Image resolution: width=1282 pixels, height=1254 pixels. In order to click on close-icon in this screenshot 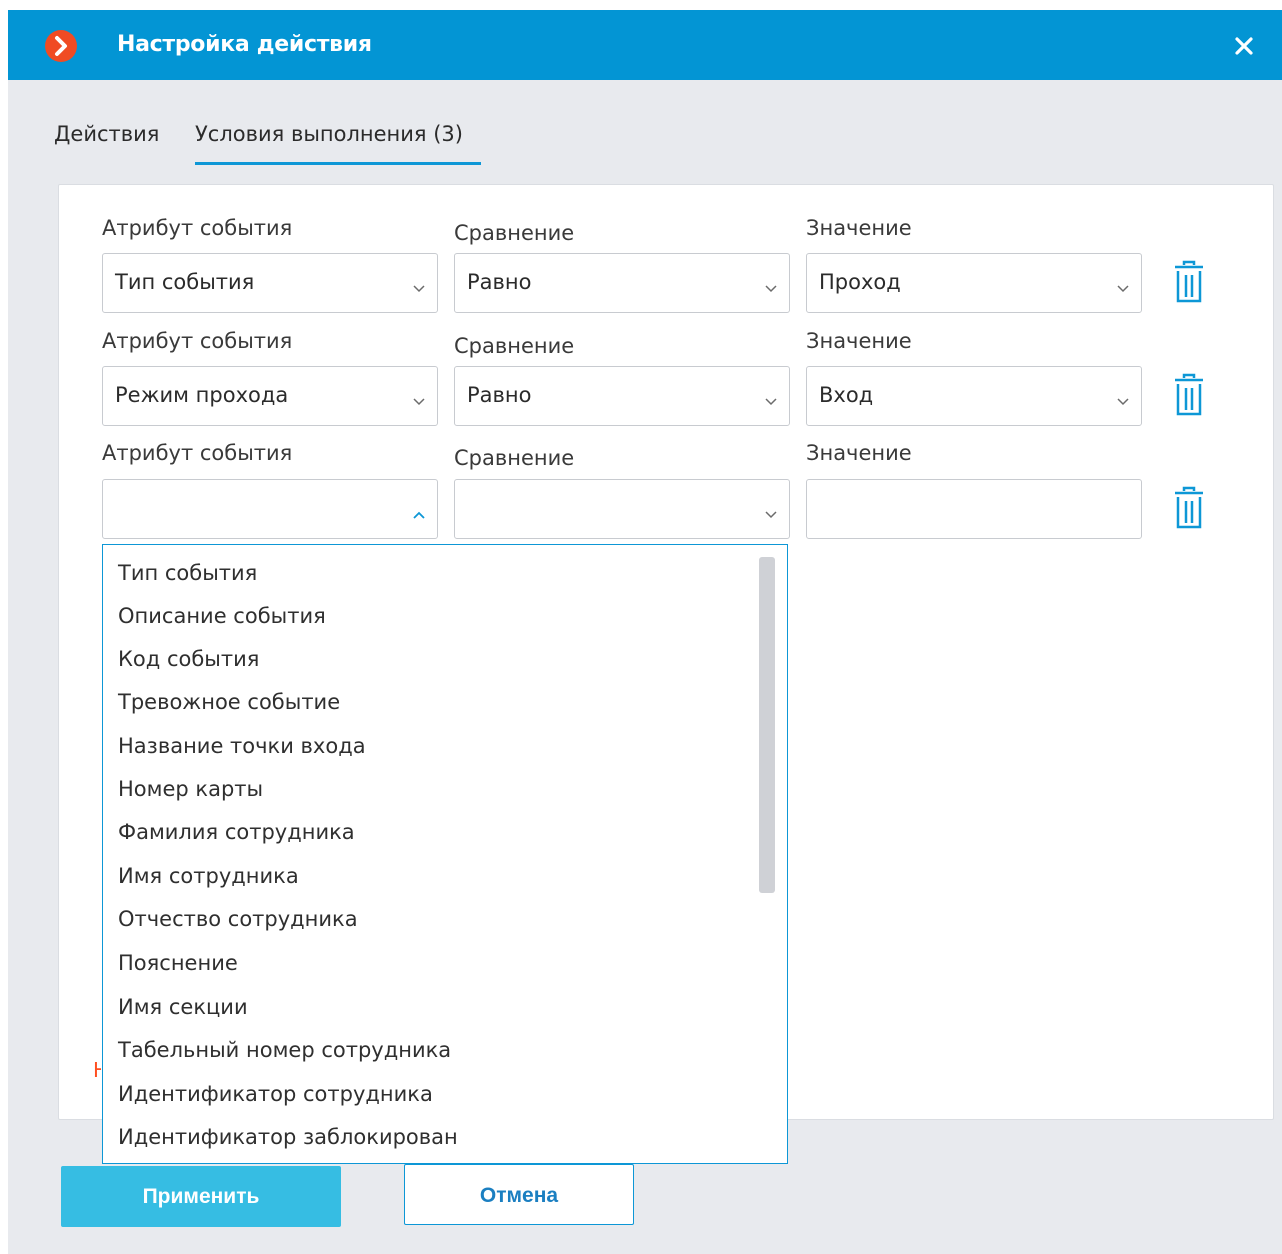, I will do `click(1244, 46)`.